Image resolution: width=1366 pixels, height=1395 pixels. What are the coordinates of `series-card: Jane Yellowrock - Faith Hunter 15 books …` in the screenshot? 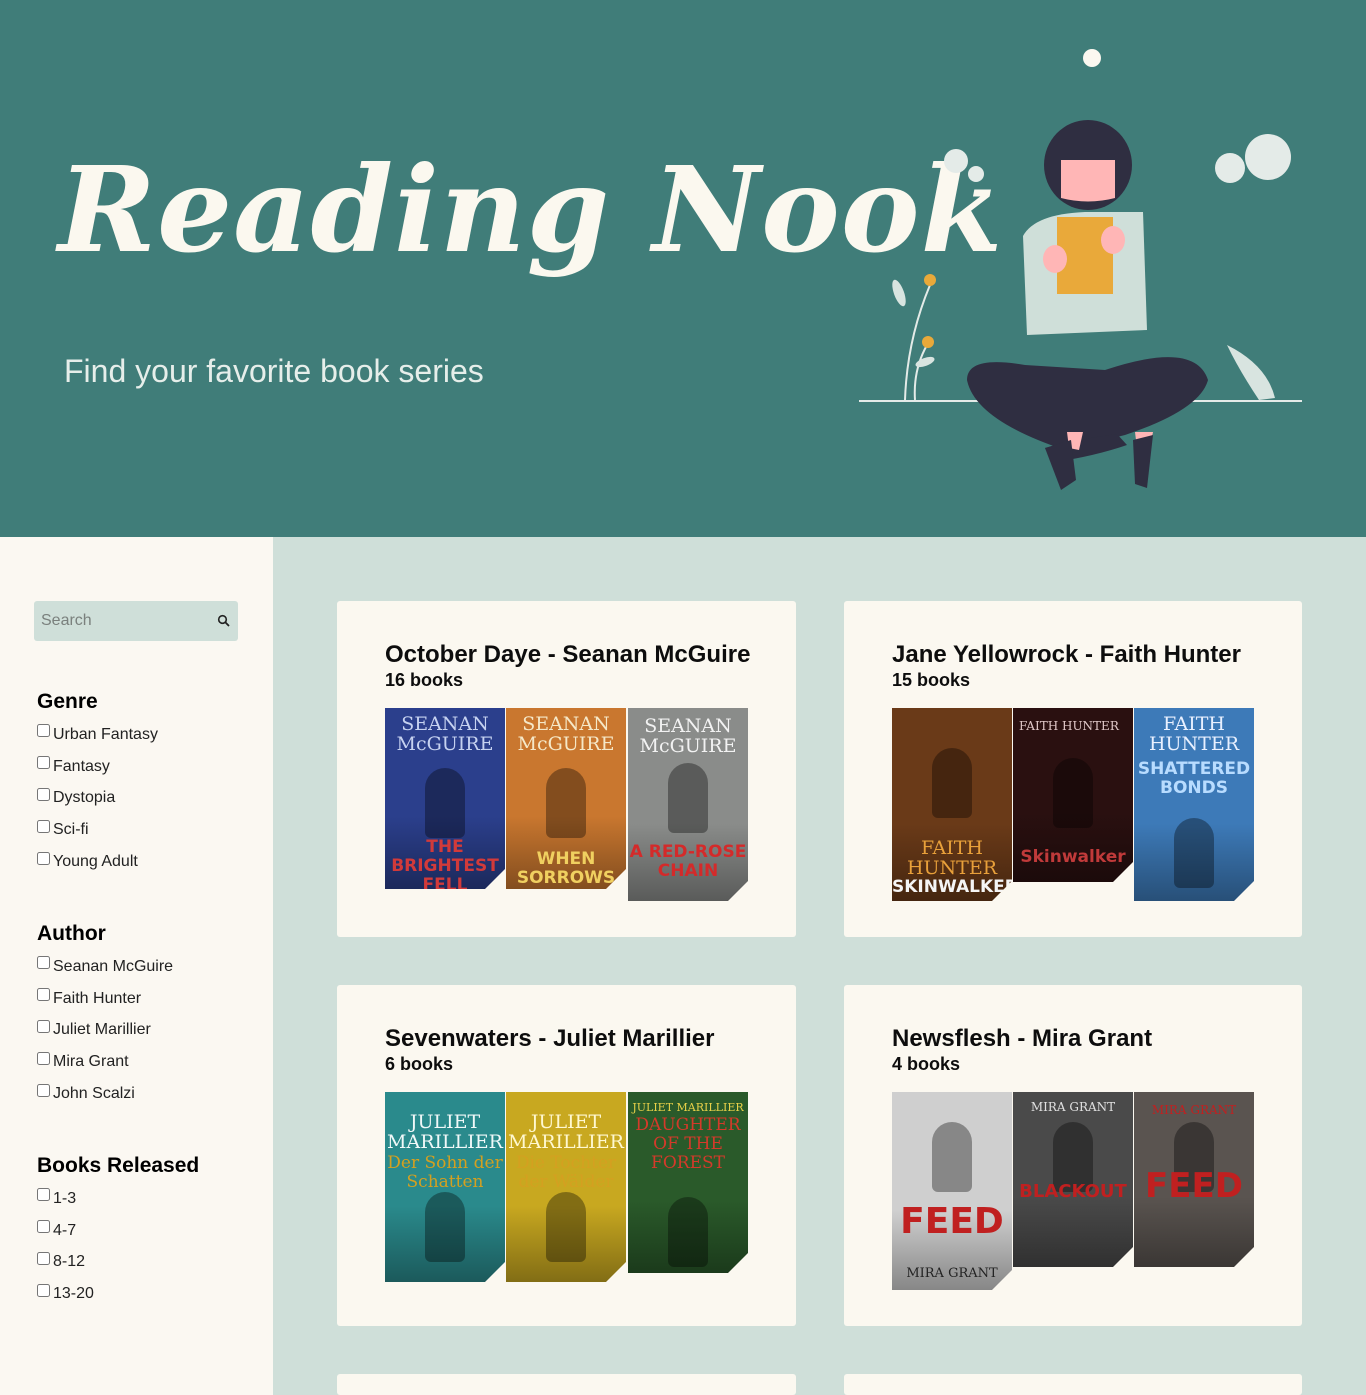 It's located at (1073, 769).